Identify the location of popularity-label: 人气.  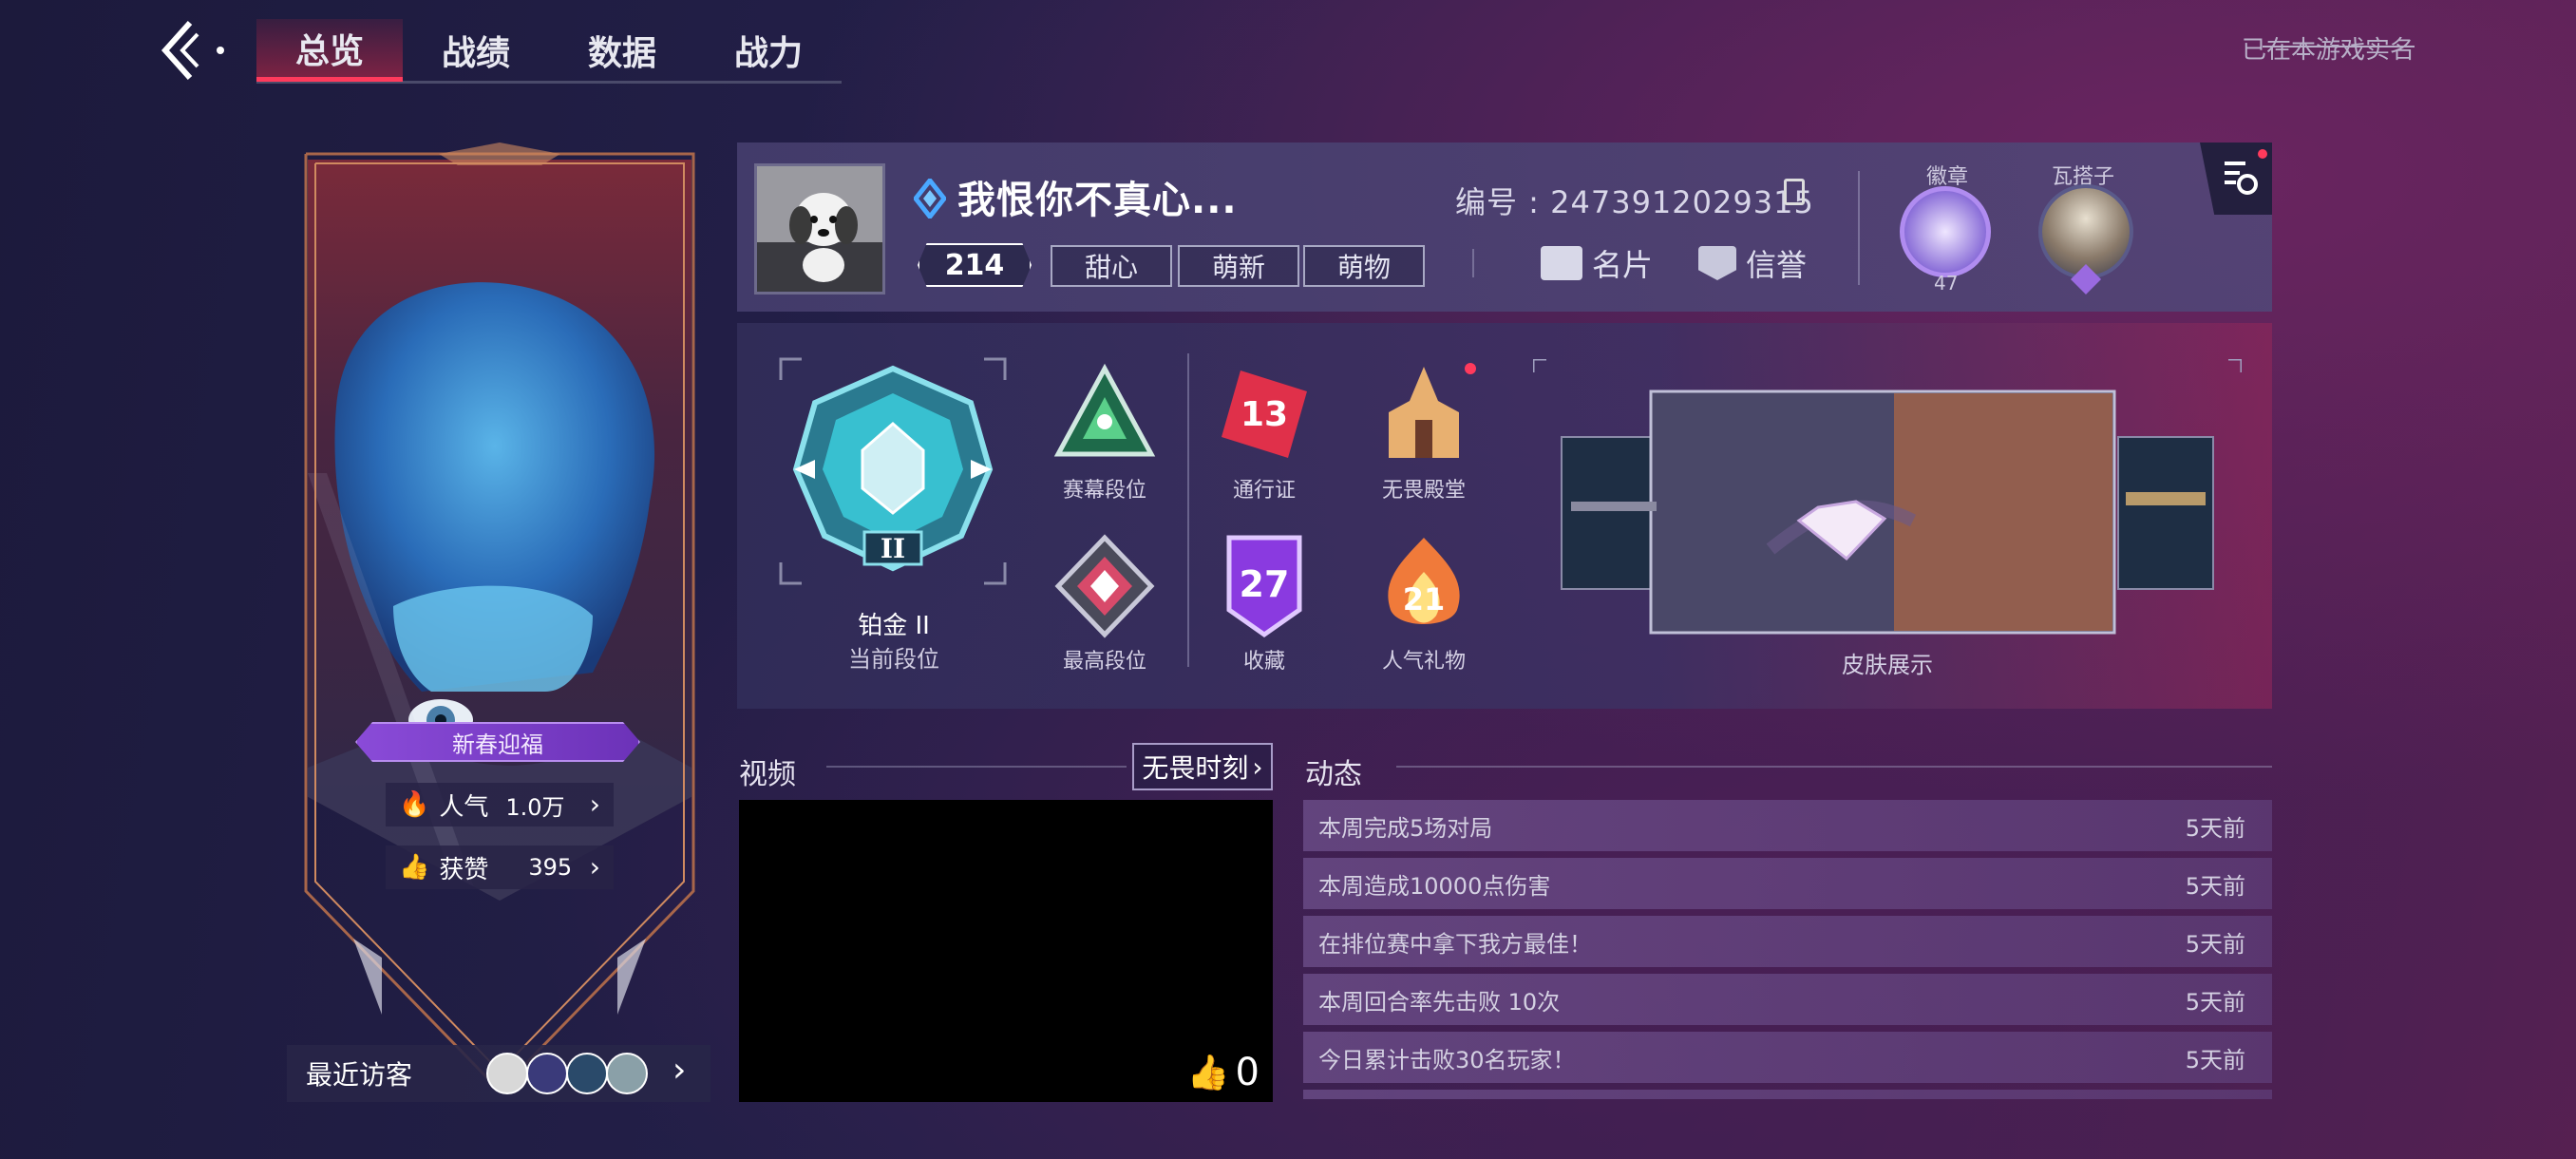
(464, 807).